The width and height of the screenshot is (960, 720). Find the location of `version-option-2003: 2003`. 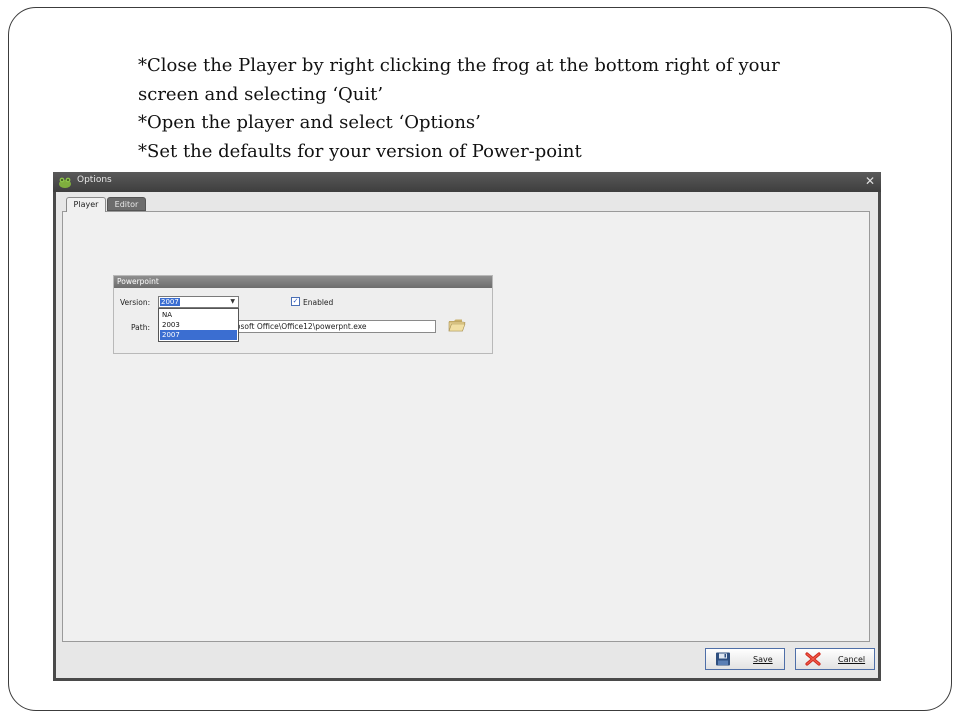

version-option-2003: 2003 is located at coordinates (198, 325).